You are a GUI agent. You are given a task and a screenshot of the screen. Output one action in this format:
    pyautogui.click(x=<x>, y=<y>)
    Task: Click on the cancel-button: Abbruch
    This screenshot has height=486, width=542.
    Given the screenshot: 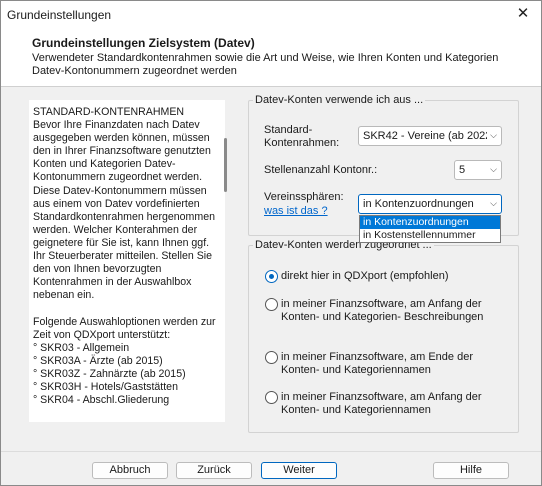 What is the action you would take?
    pyautogui.click(x=130, y=470)
    